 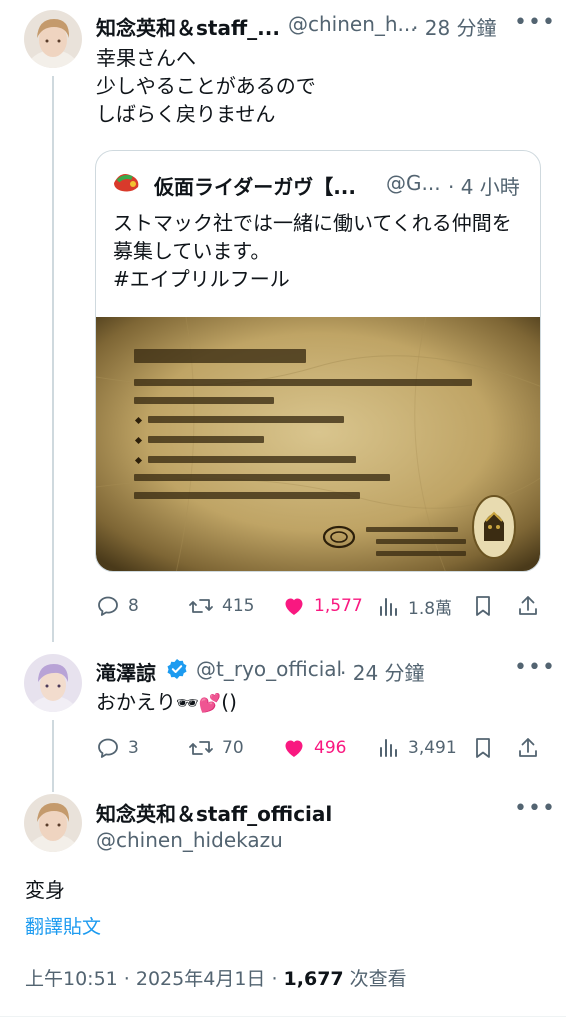 What do you see at coordinates (221, 606) in the screenshot?
I see `retweet-button: 415` at bounding box center [221, 606].